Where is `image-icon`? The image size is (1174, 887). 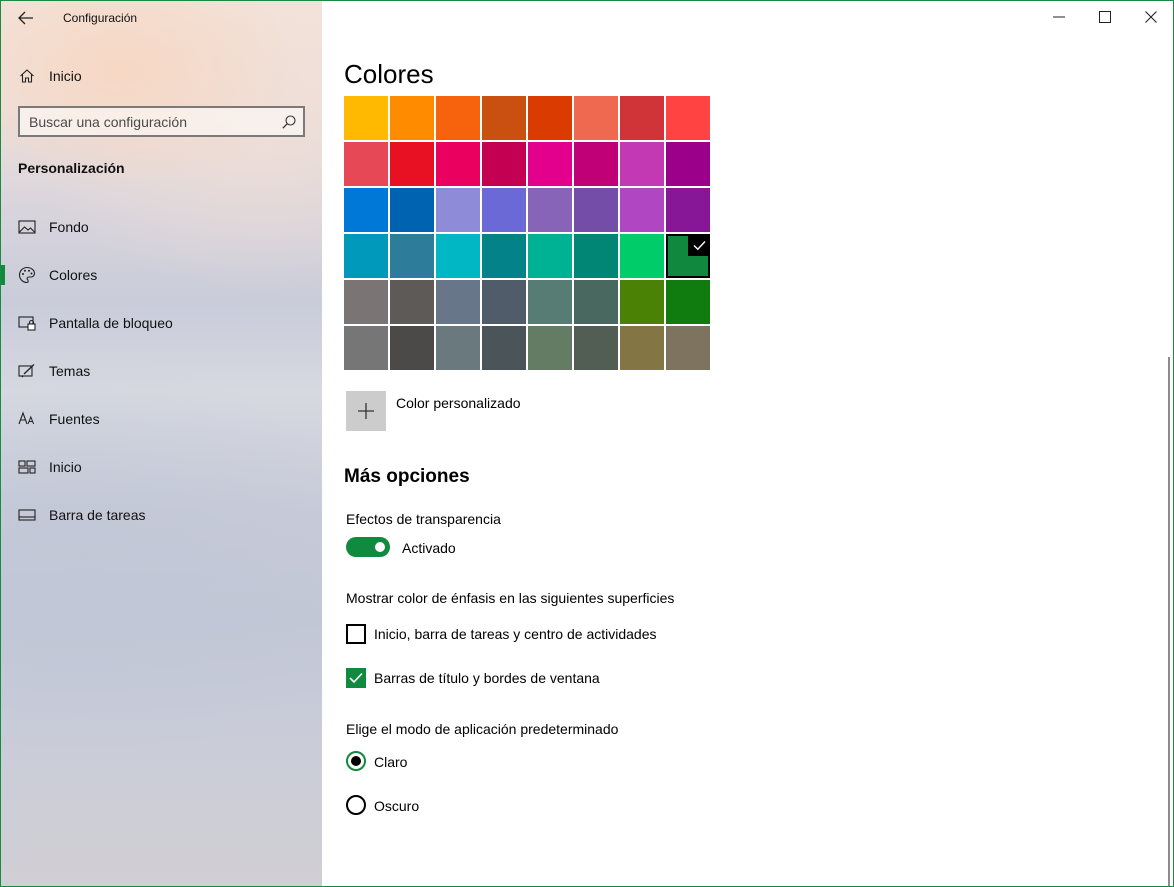
image-icon is located at coordinates (27, 227).